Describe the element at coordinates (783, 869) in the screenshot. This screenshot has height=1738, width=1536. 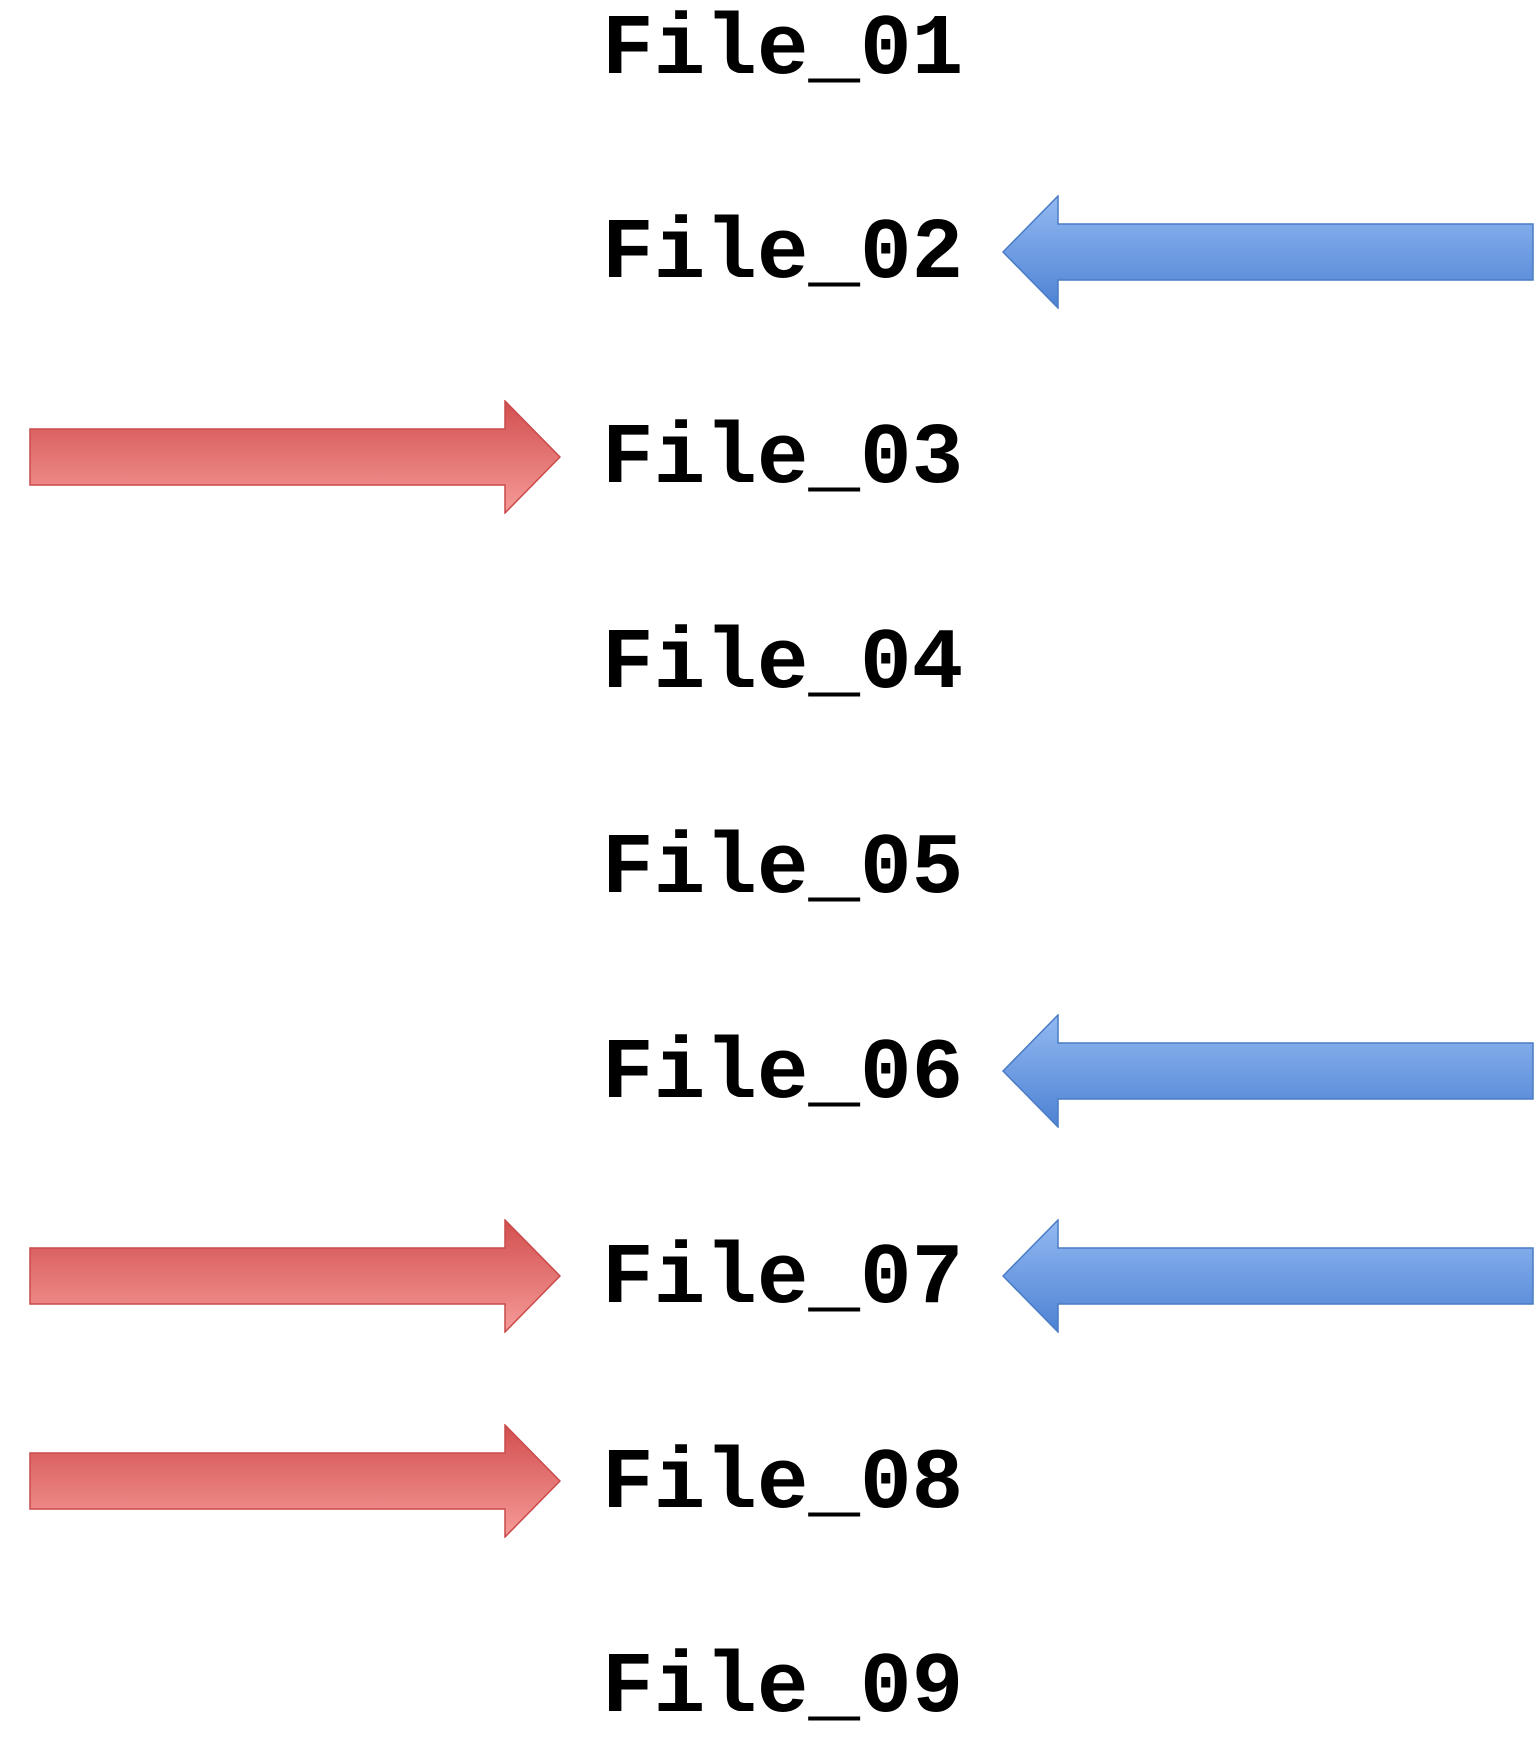
I see `file-label-05: File_05` at that location.